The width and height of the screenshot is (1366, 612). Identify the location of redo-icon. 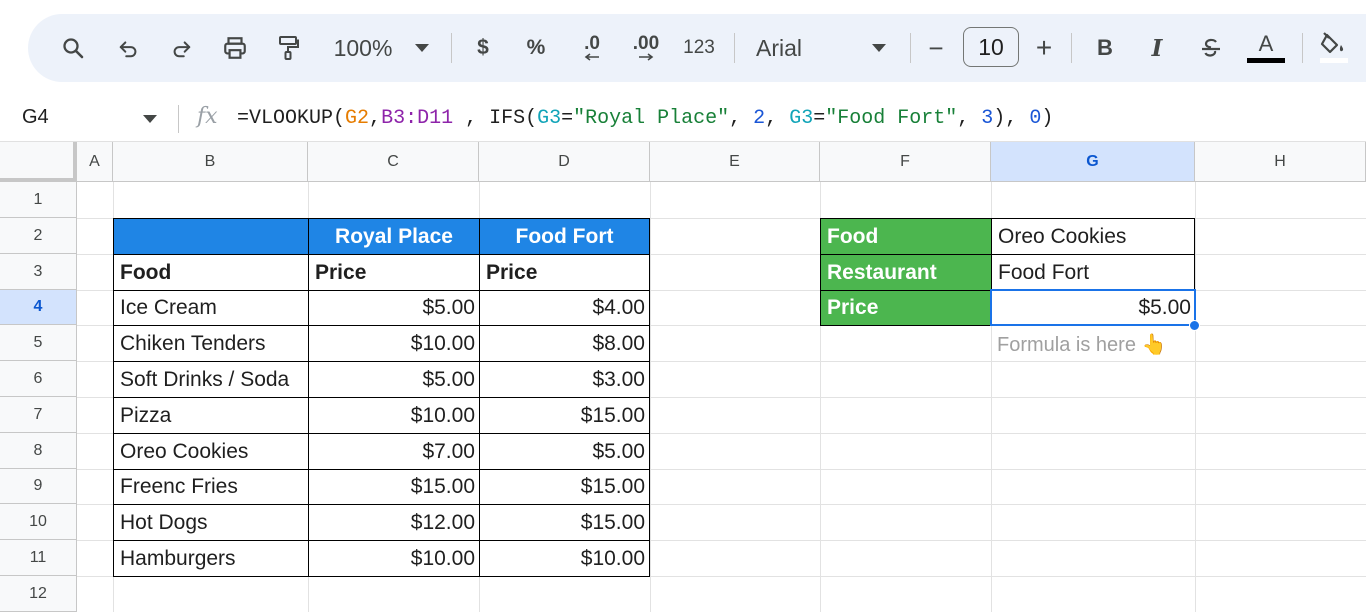
(181, 48).